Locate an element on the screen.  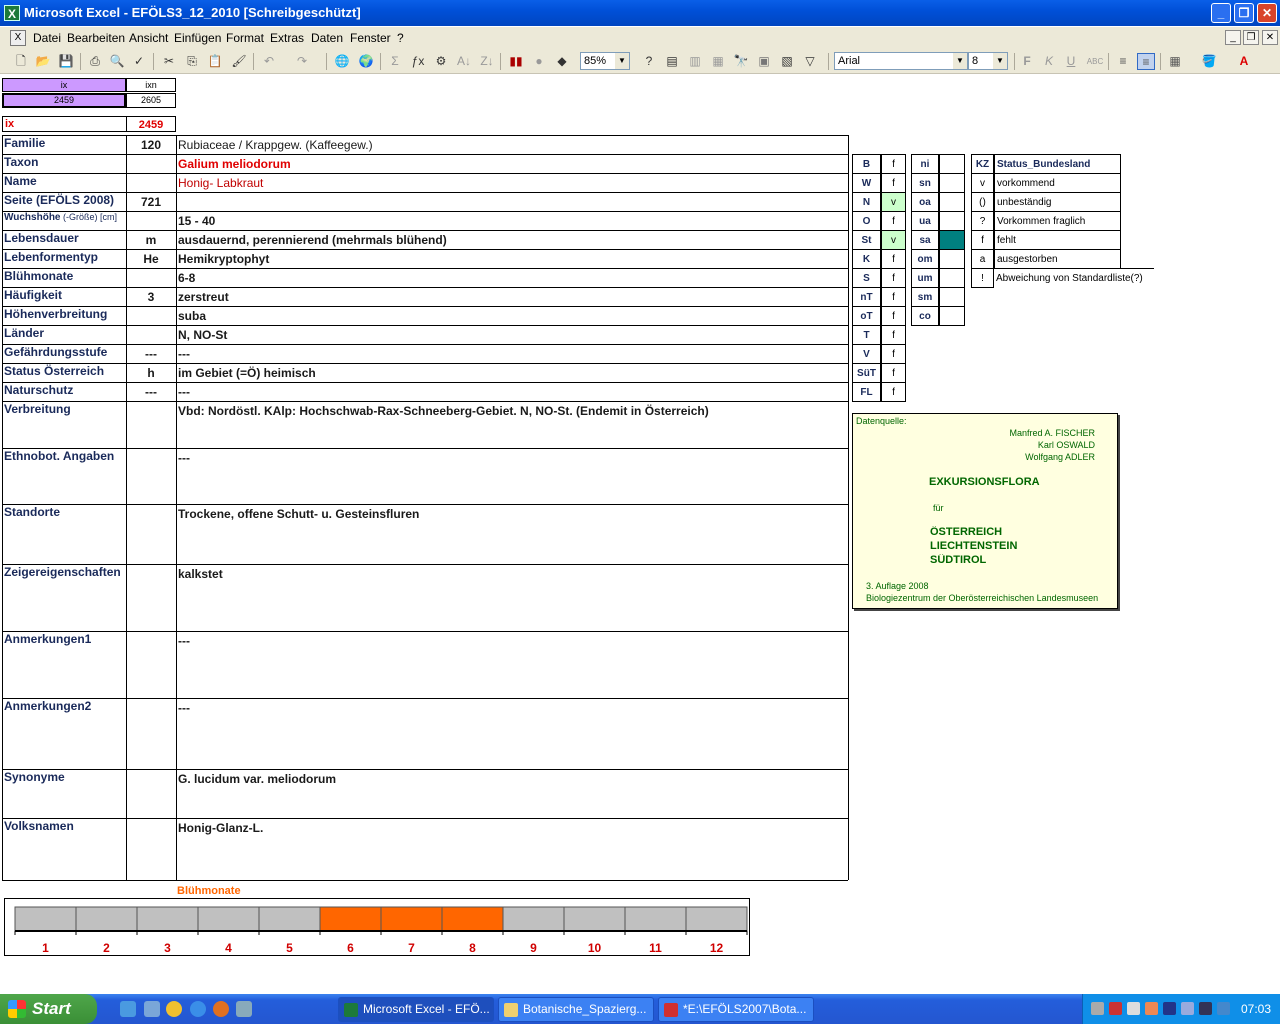
field-code: 721 is located at coordinates (151, 202).